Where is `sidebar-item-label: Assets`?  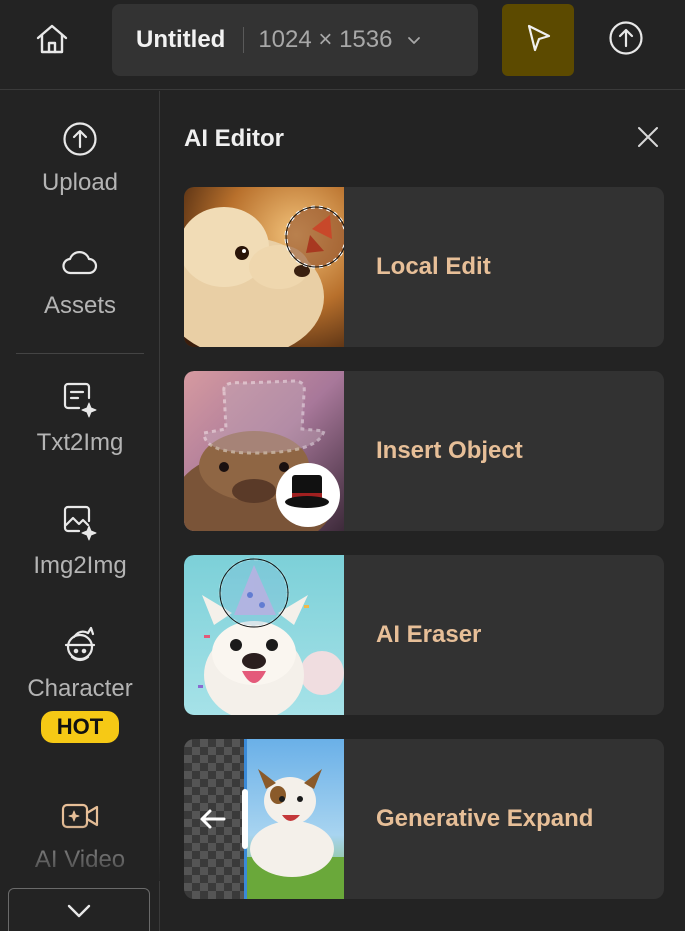 sidebar-item-label: Assets is located at coordinates (80, 305).